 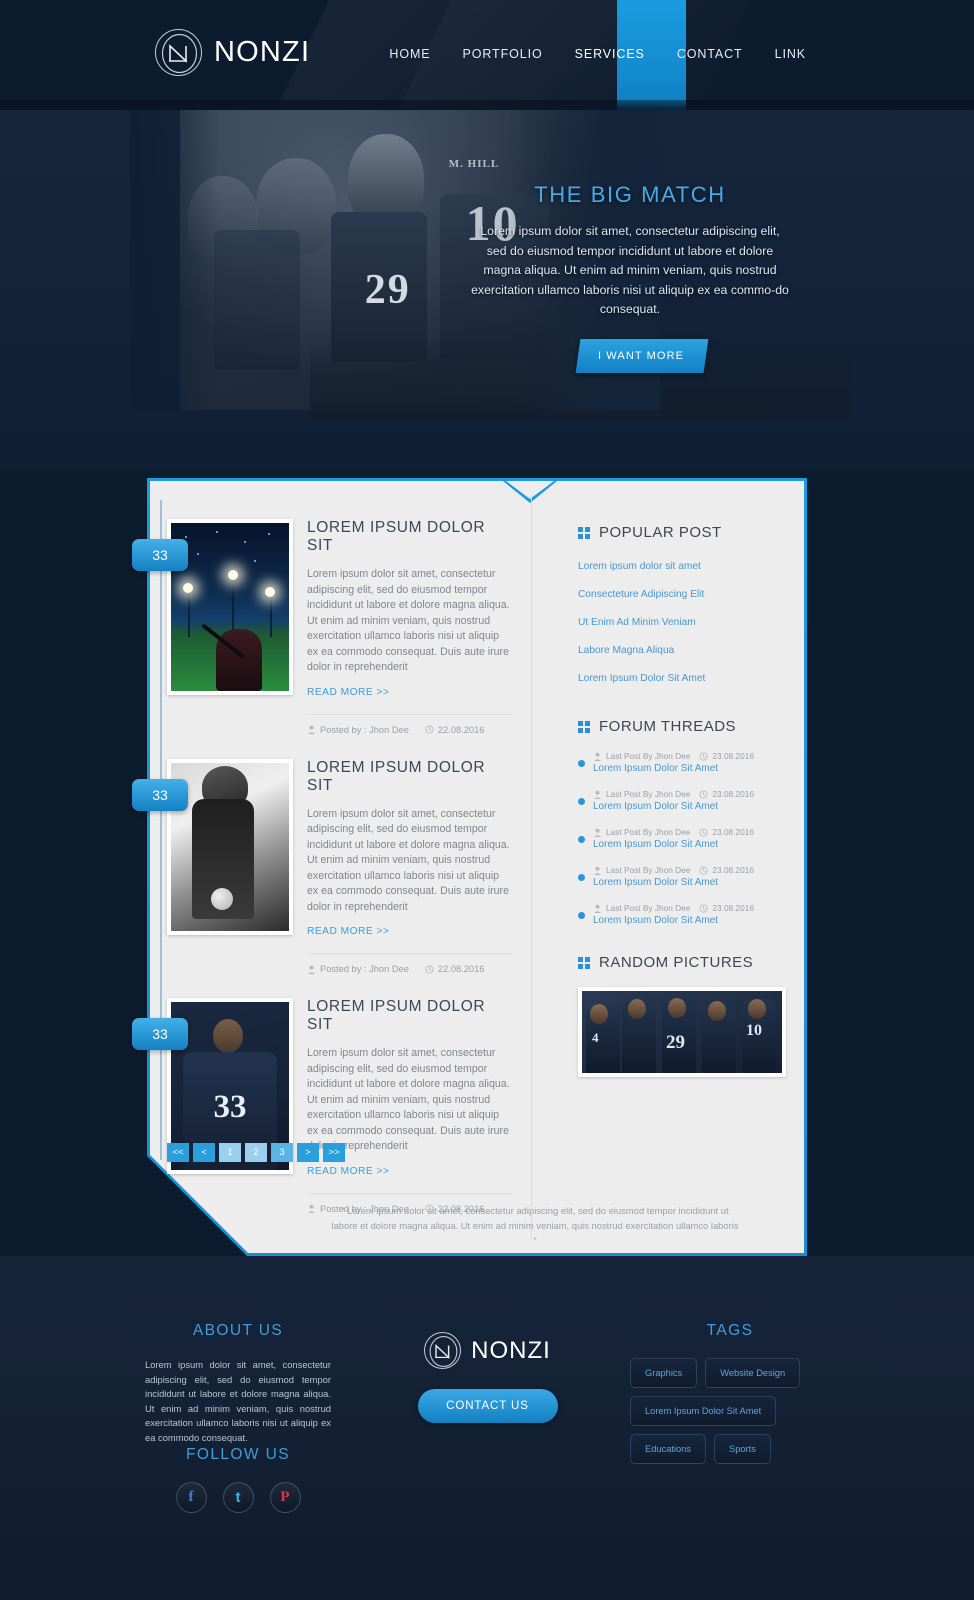 I want to click on tag-website-design: Website Design, so click(x=753, y=1373).